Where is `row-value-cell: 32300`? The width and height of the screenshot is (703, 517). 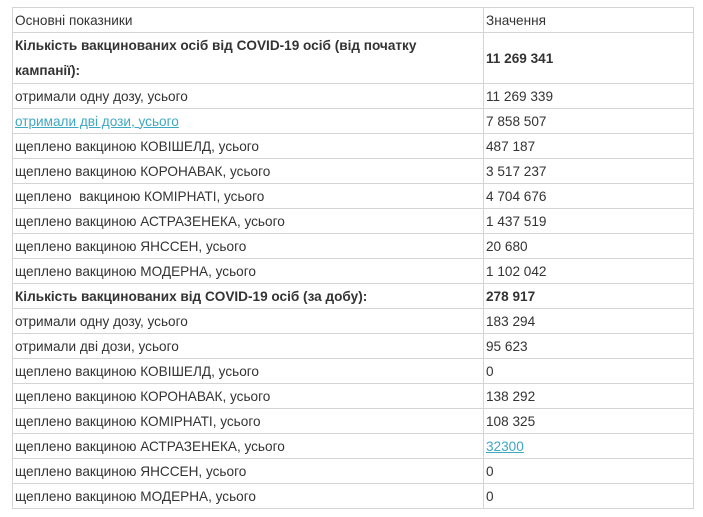
row-value-cell: 32300 is located at coordinates (588, 446).